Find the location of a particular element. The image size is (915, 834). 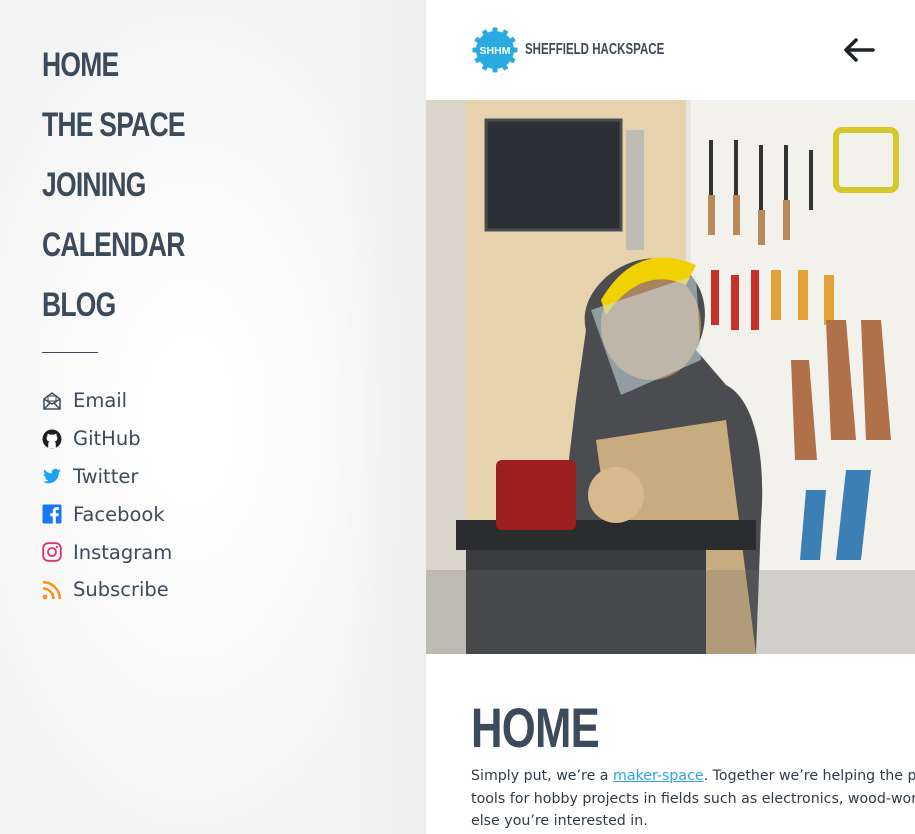

site-brand-link: SHHM Sheffield Hackspace is located at coordinates (595, 50).